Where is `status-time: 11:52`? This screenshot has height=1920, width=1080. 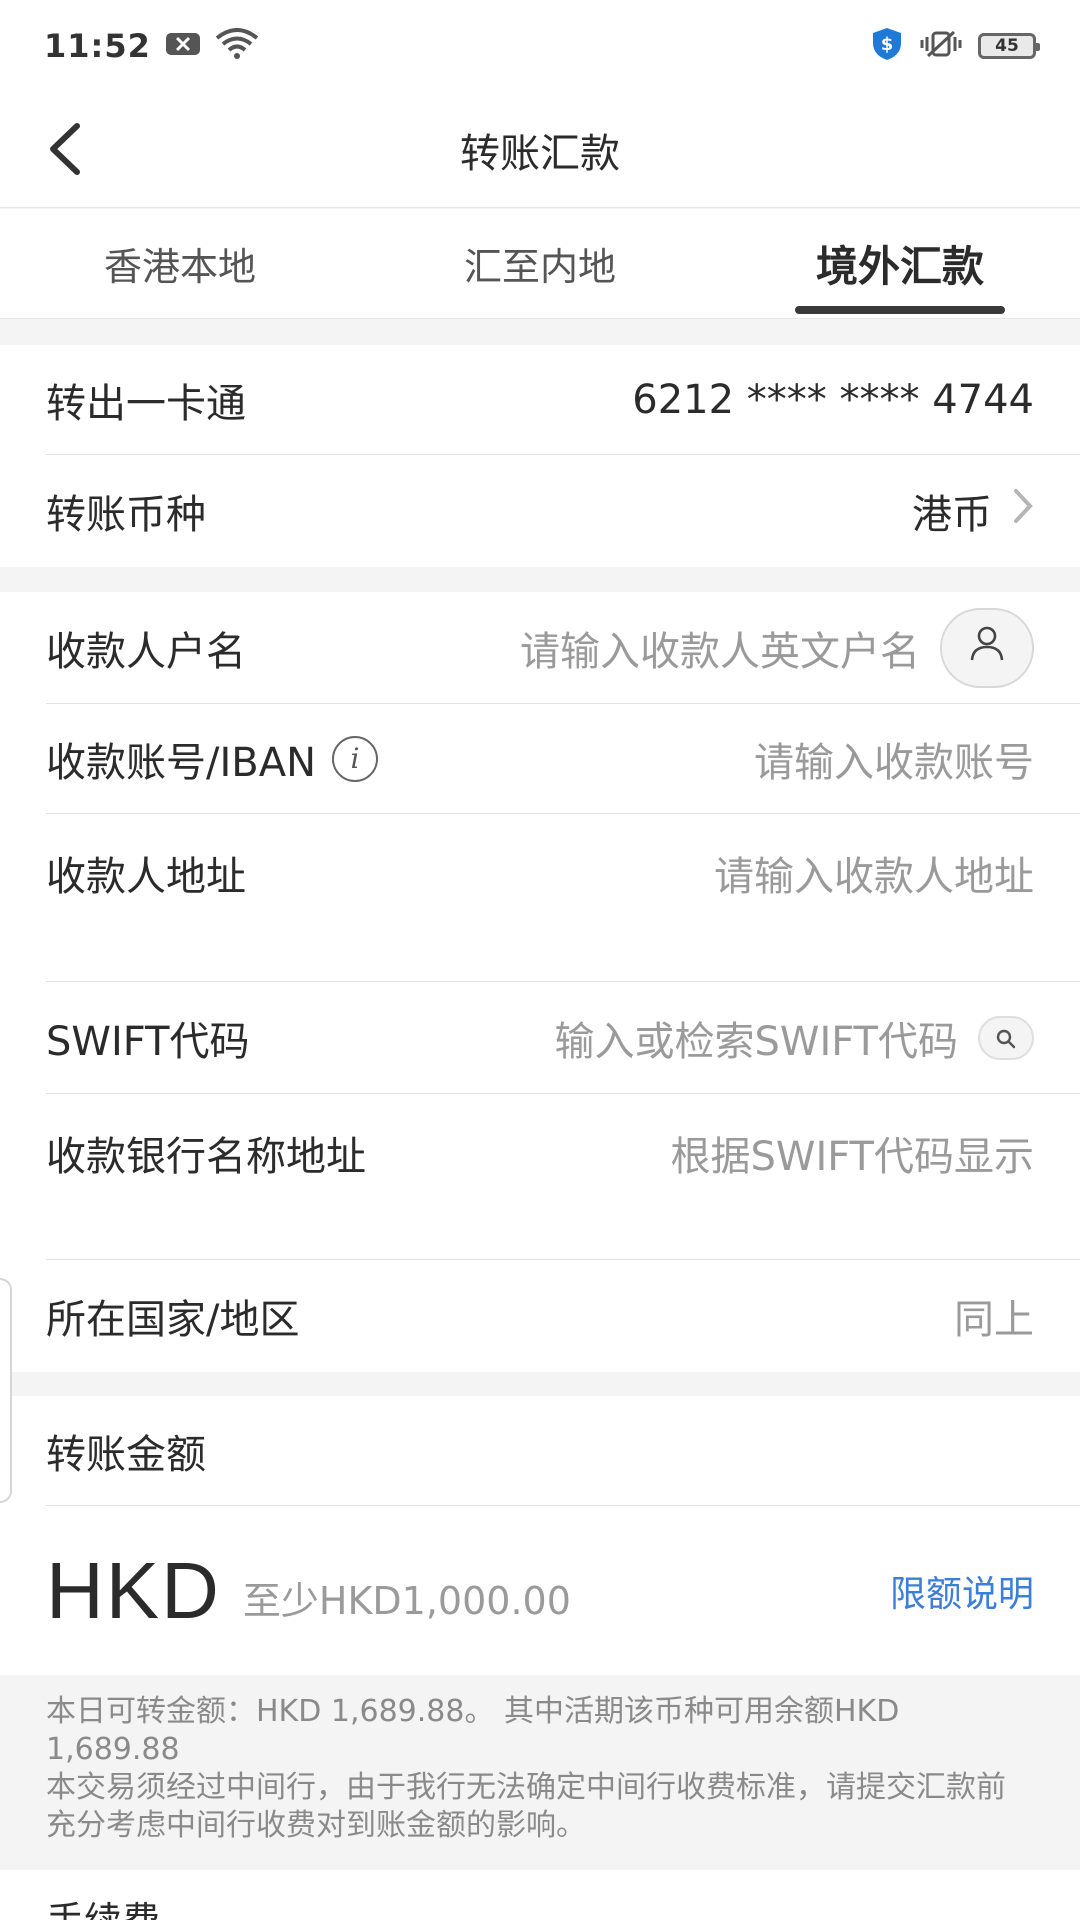 status-time: 11:52 is located at coordinates (97, 46).